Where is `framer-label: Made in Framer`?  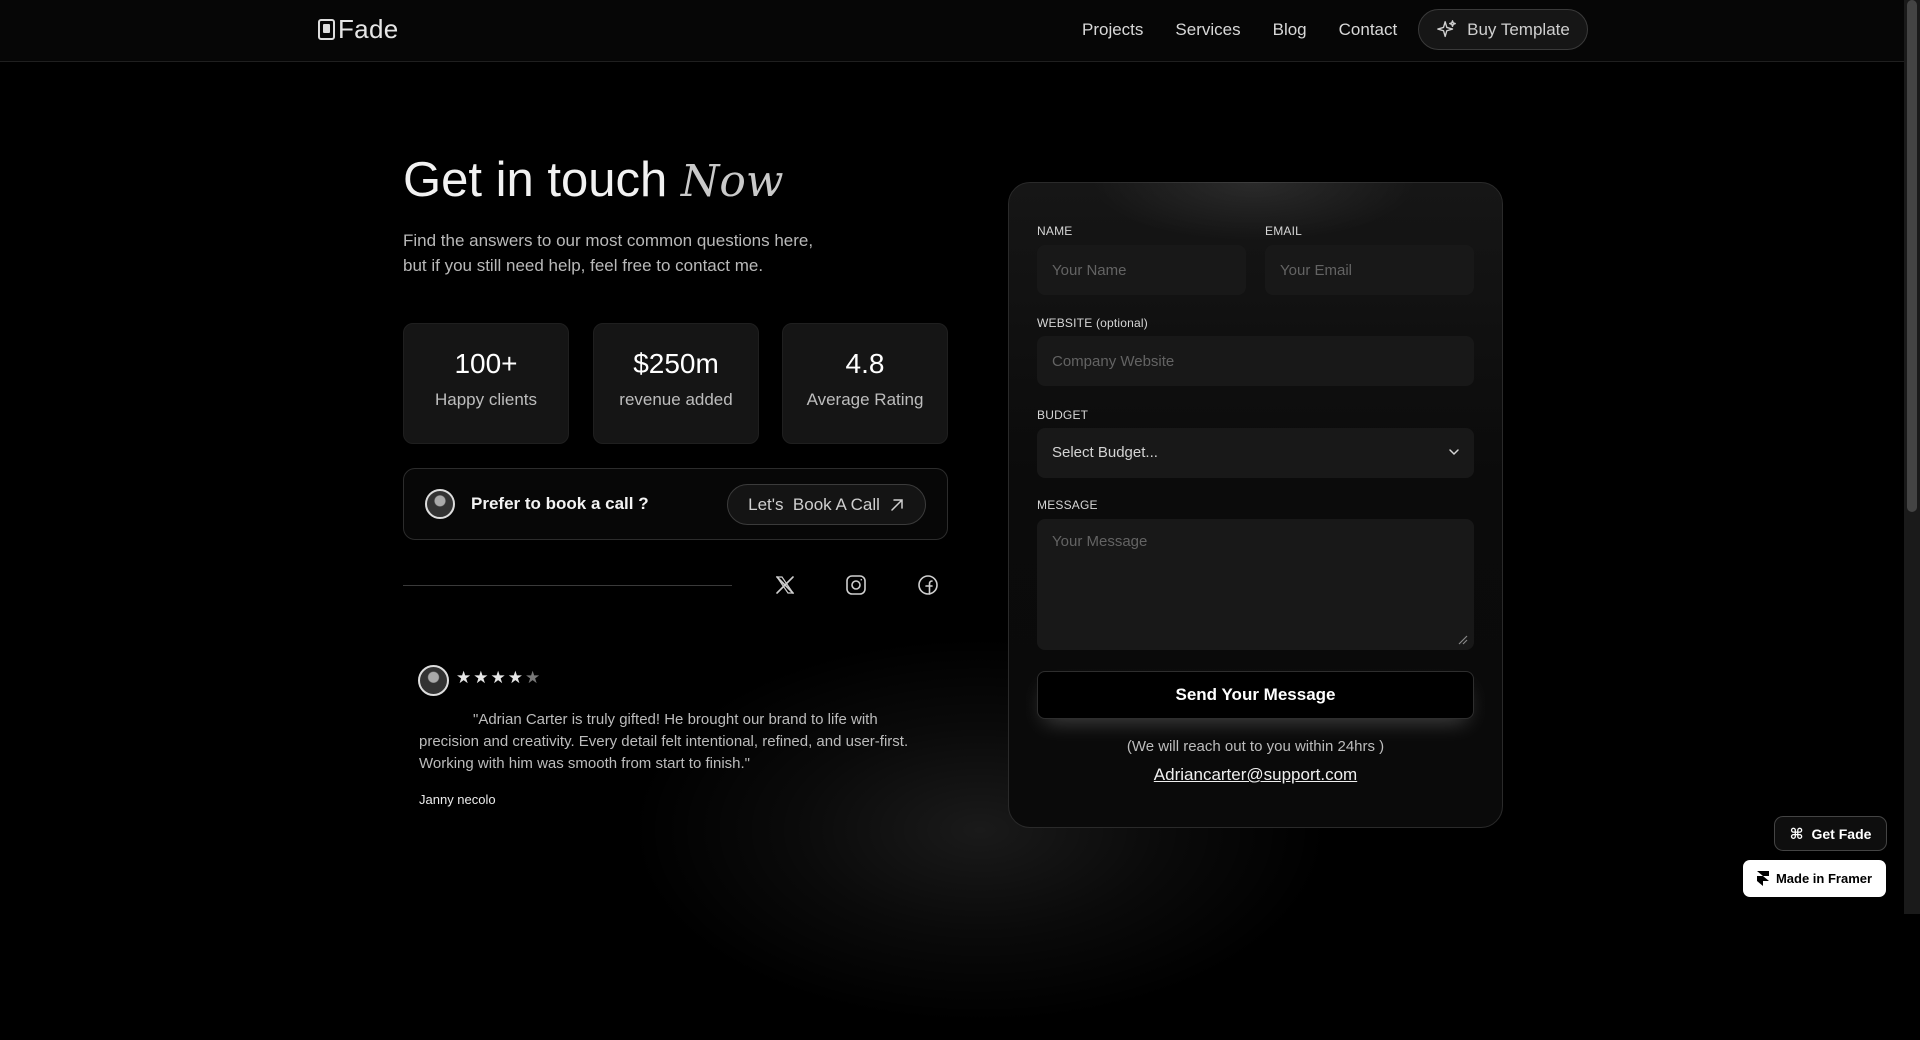
framer-label: Made in Framer is located at coordinates (1824, 878).